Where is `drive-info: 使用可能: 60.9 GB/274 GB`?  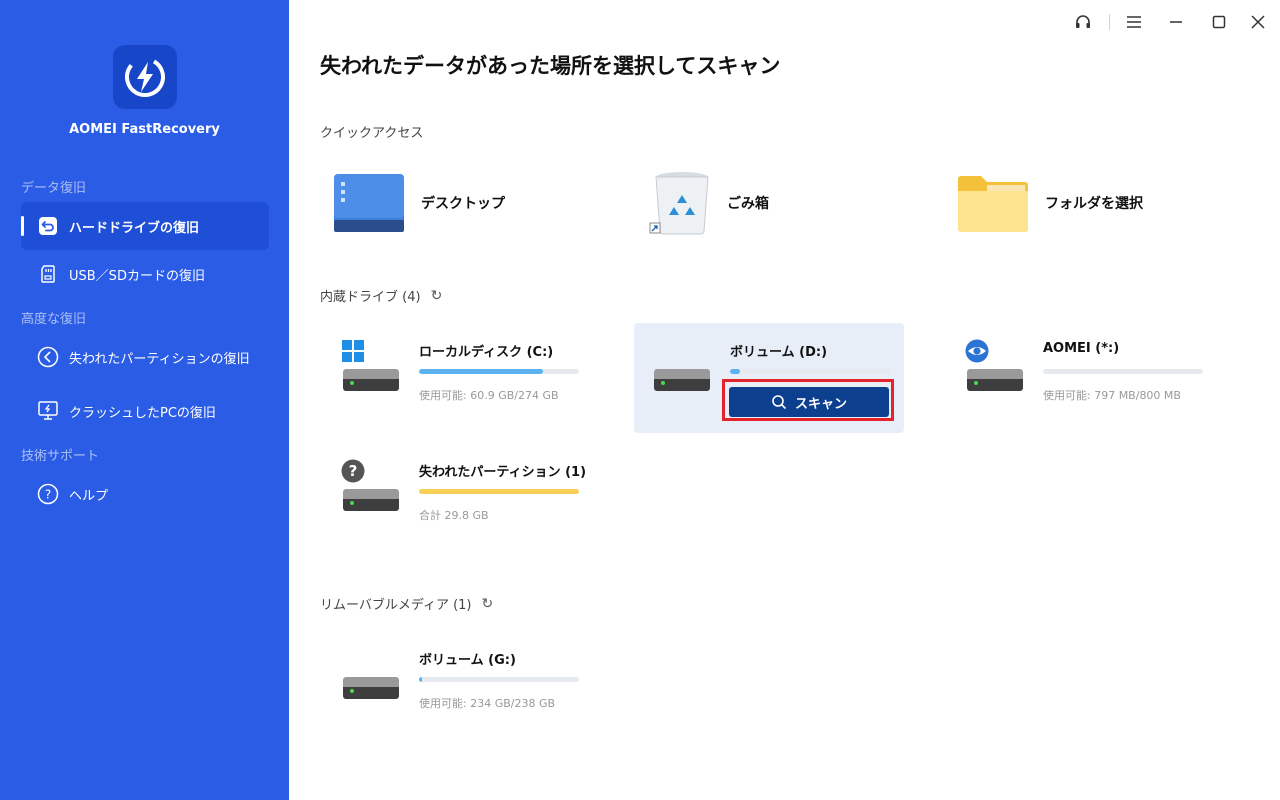 drive-info: 使用可能: 60.9 GB/274 GB is located at coordinates (489, 395).